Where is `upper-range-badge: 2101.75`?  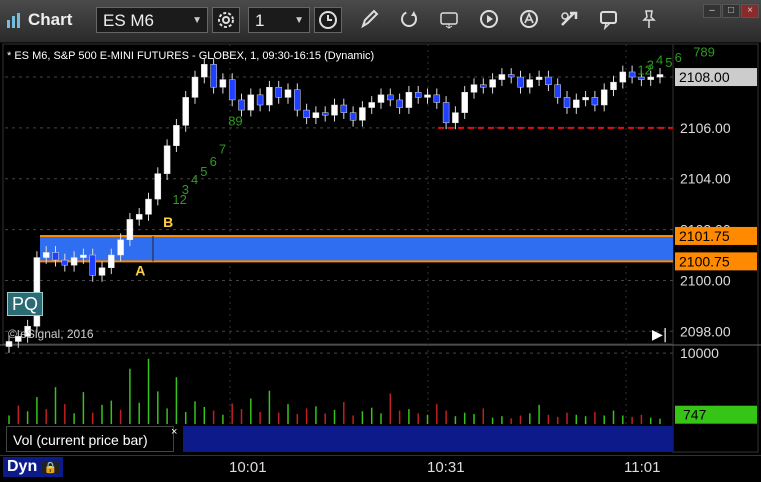 upper-range-badge: 2101.75 is located at coordinates (704, 236).